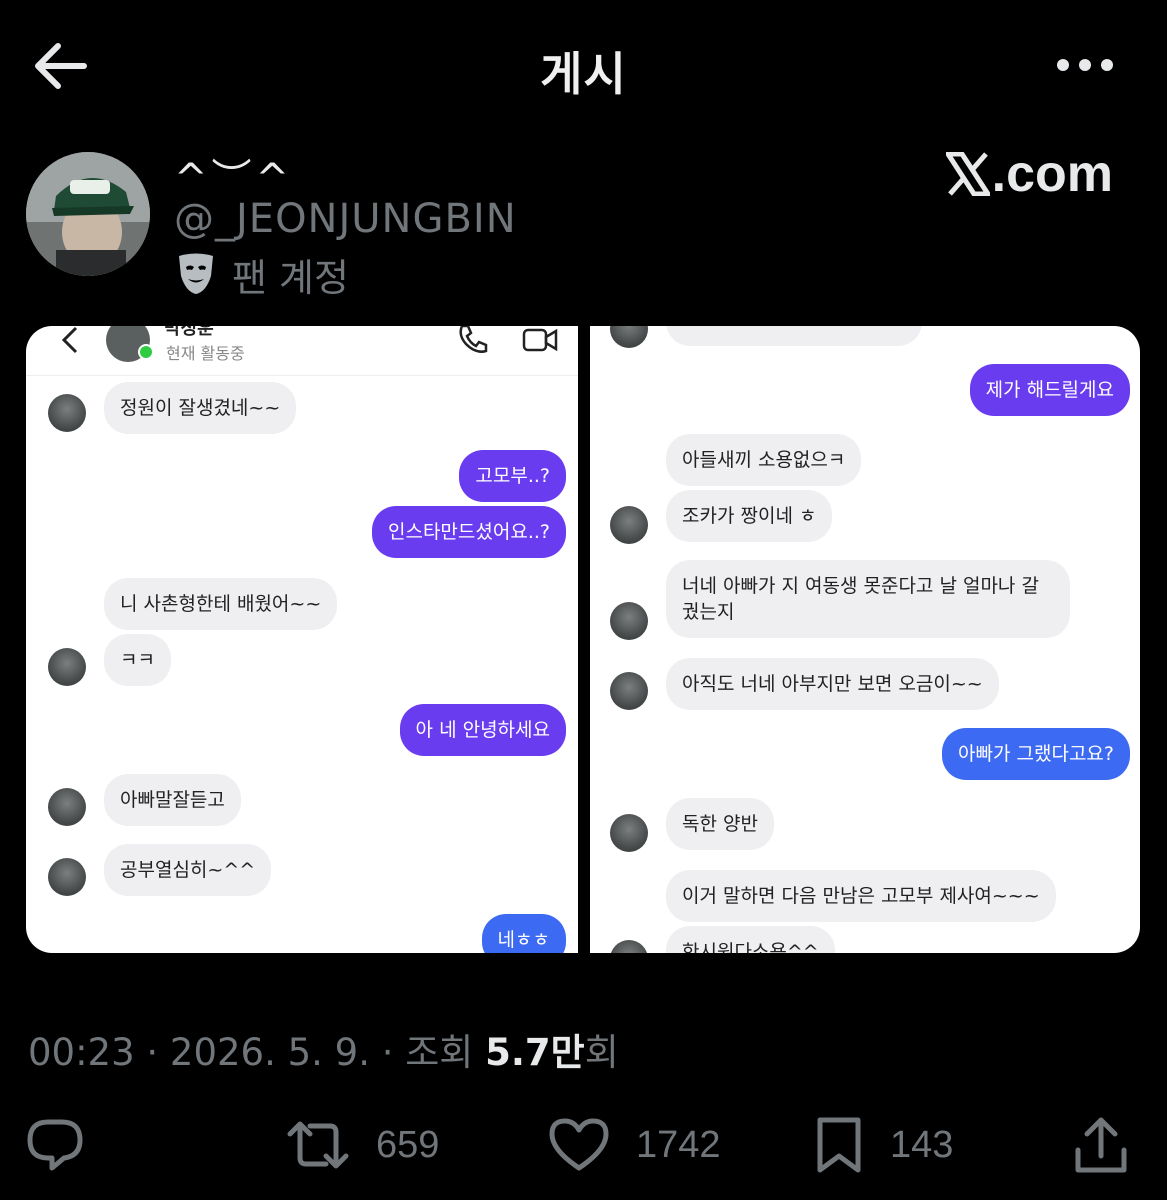  Describe the element at coordinates (290, 277) in the screenshot. I see `account-label: 팬 계정` at that location.